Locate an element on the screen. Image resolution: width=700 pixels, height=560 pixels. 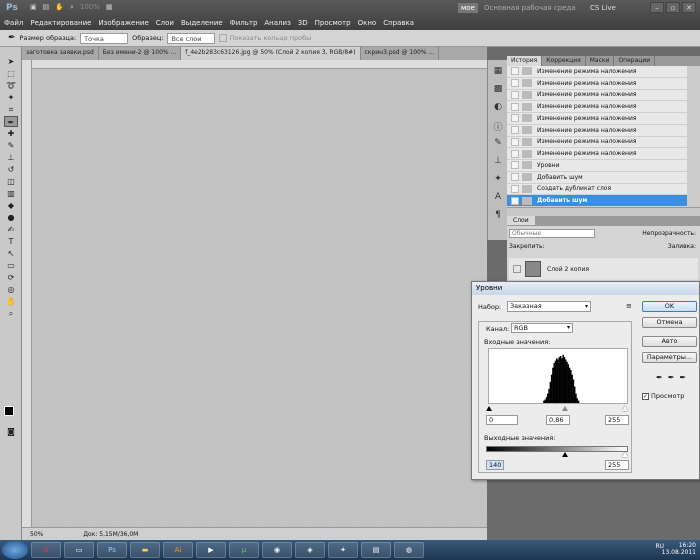
quick-mask-icon: ◙ is located at coordinates (11, 431).